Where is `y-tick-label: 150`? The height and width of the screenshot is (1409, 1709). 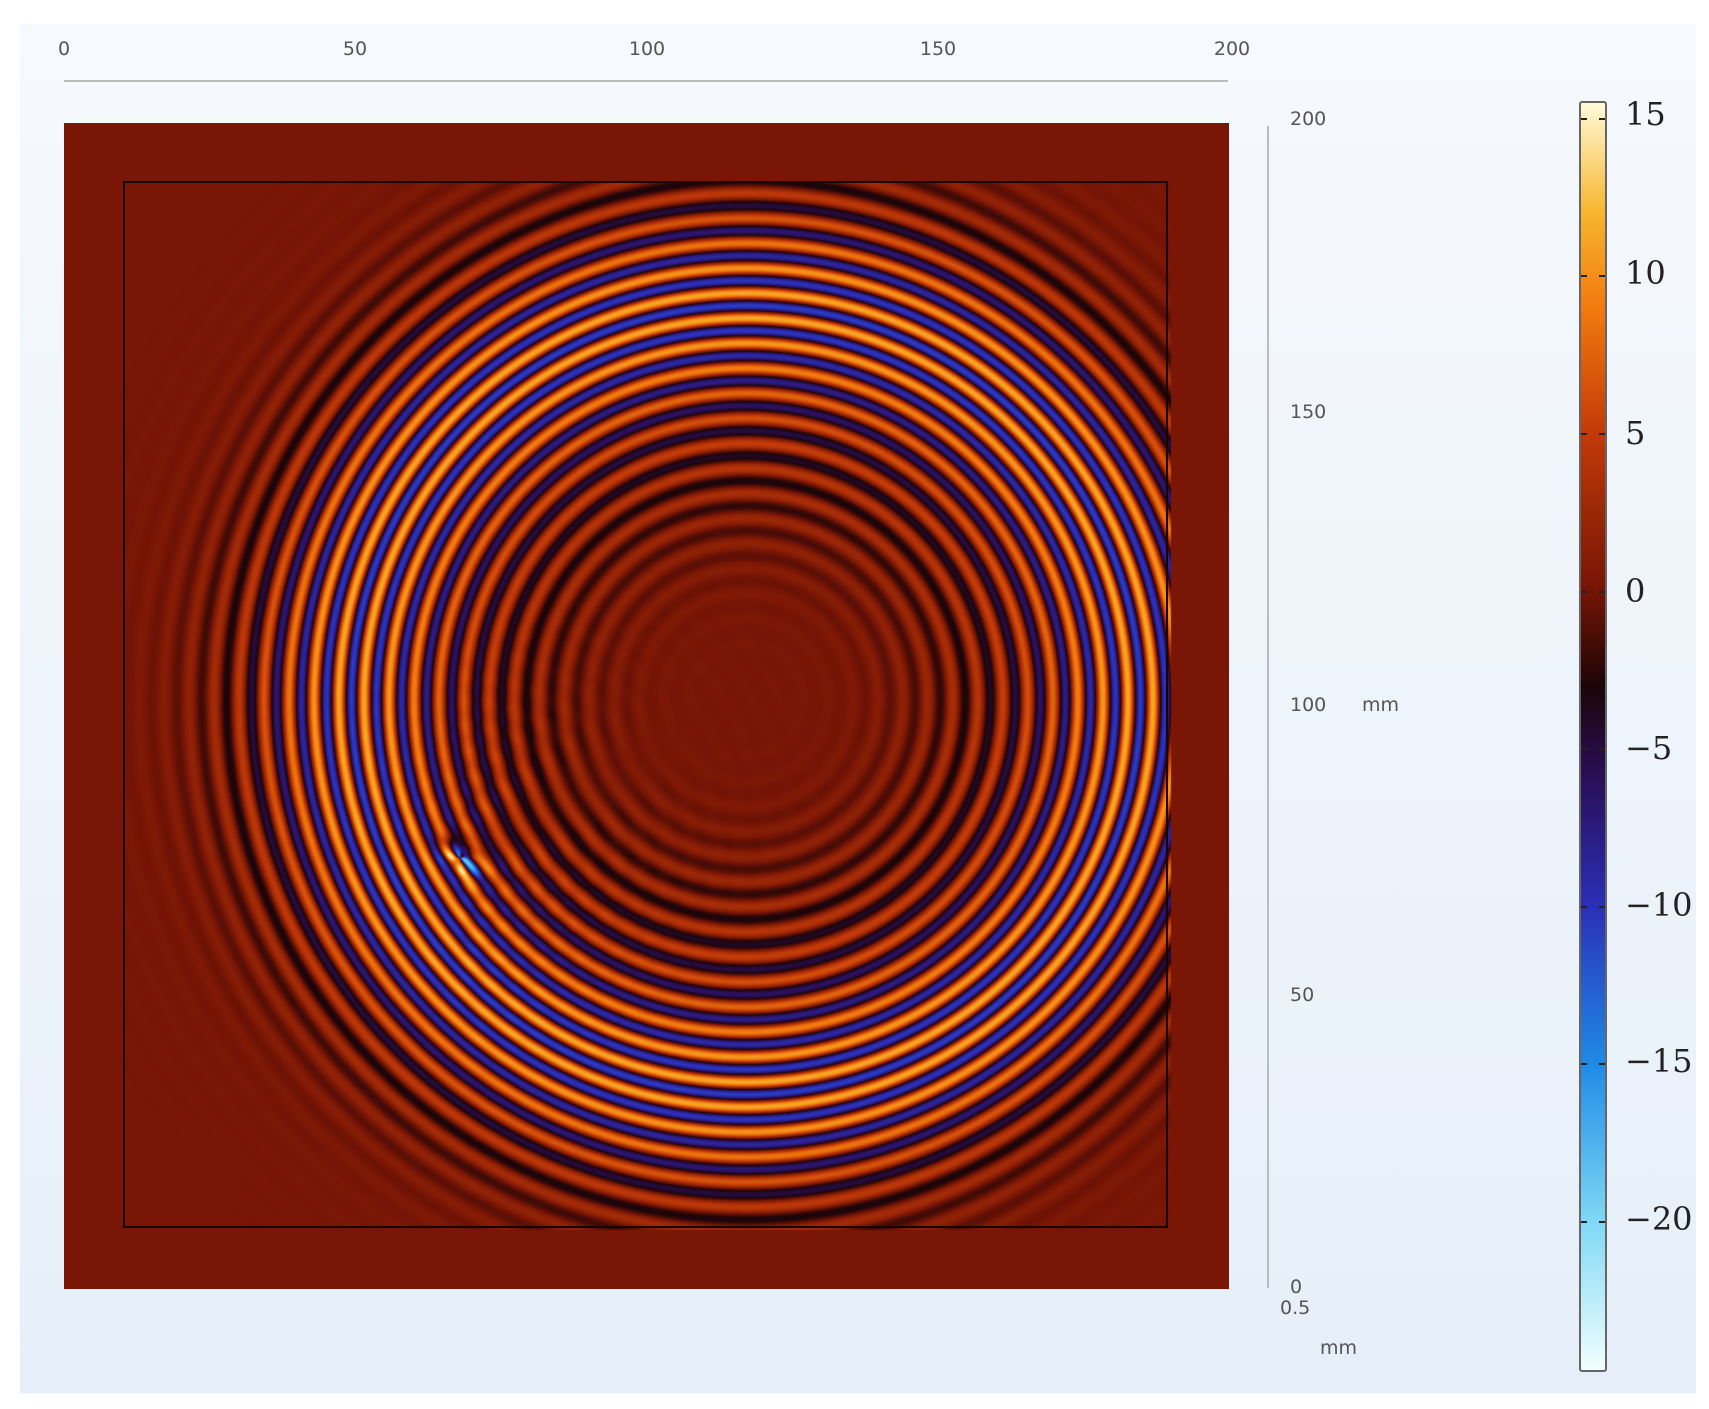
y-tick-label: 150 is located at coordinates (1308, 412).